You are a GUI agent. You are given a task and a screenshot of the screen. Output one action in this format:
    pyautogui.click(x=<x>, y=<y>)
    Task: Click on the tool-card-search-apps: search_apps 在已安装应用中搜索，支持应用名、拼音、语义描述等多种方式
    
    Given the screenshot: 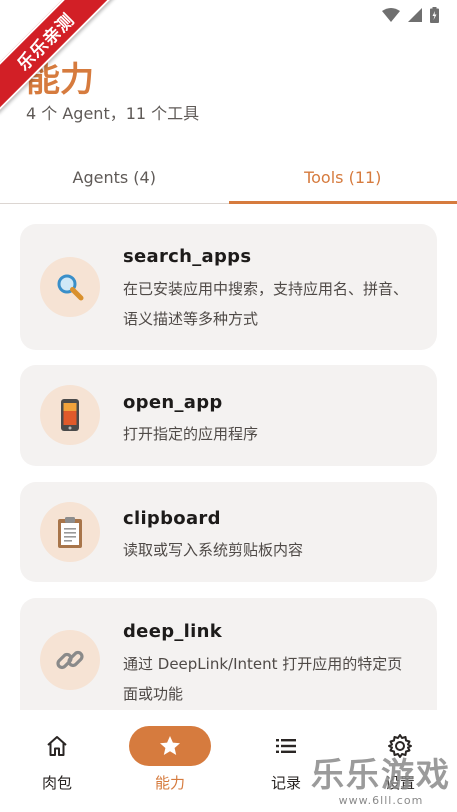 What is the action you would take?
    pyautogui.click(x=228, y=287)
    